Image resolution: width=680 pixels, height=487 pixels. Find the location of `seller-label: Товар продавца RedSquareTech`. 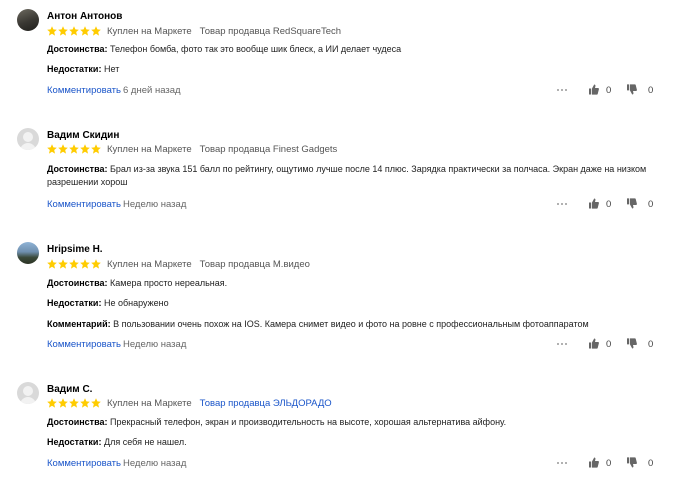

seller-label: Товар продавца RedSquareTech is located at coordinates (270, 31).